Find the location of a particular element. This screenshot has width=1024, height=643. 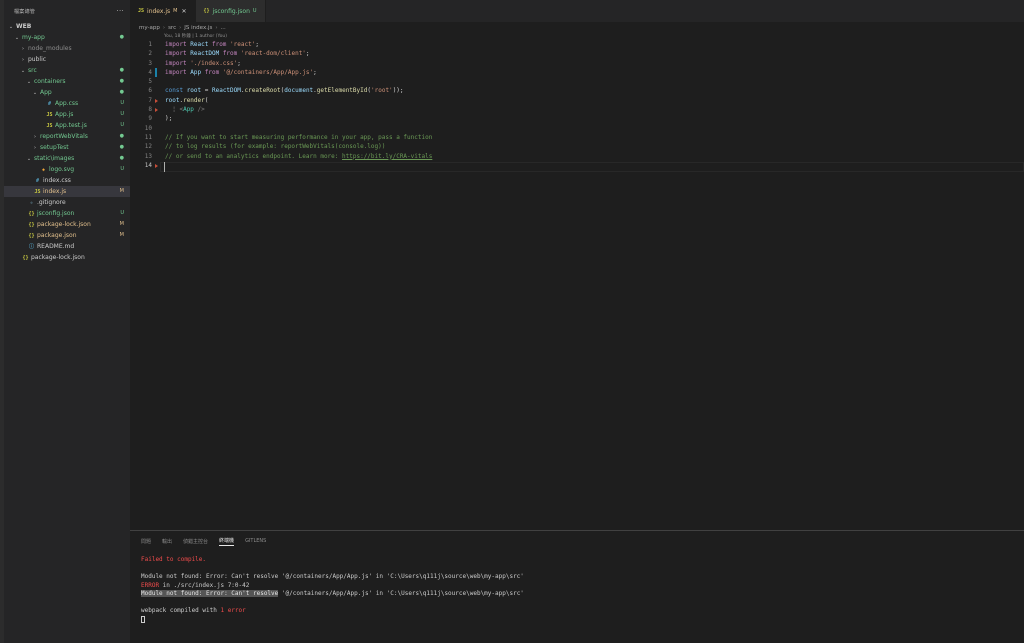

code-line: 10 is located at coordinates (577, 128).